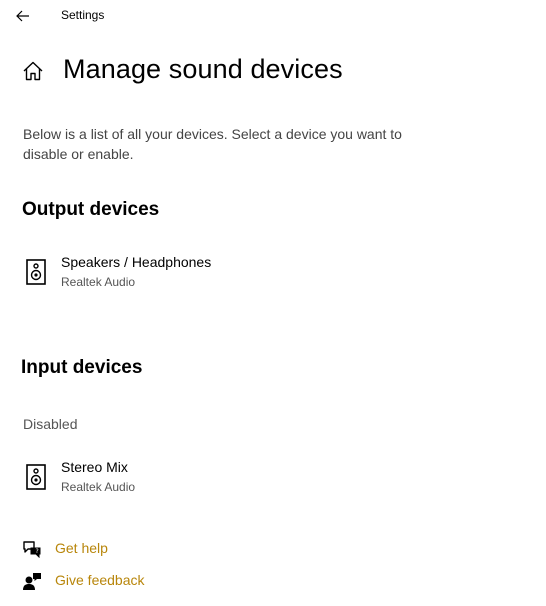 The height and width of the screenshot is (606, 546). Describe the element at coordinates (170, 482) in the screenshot. I see `device-stereo-mix: Stereo Mix Realtek Audio` at that location.